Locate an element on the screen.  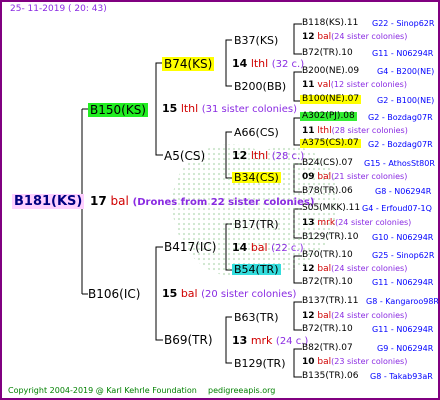
gen4-abbr-3: lthl is located at coordinates (324, 131).